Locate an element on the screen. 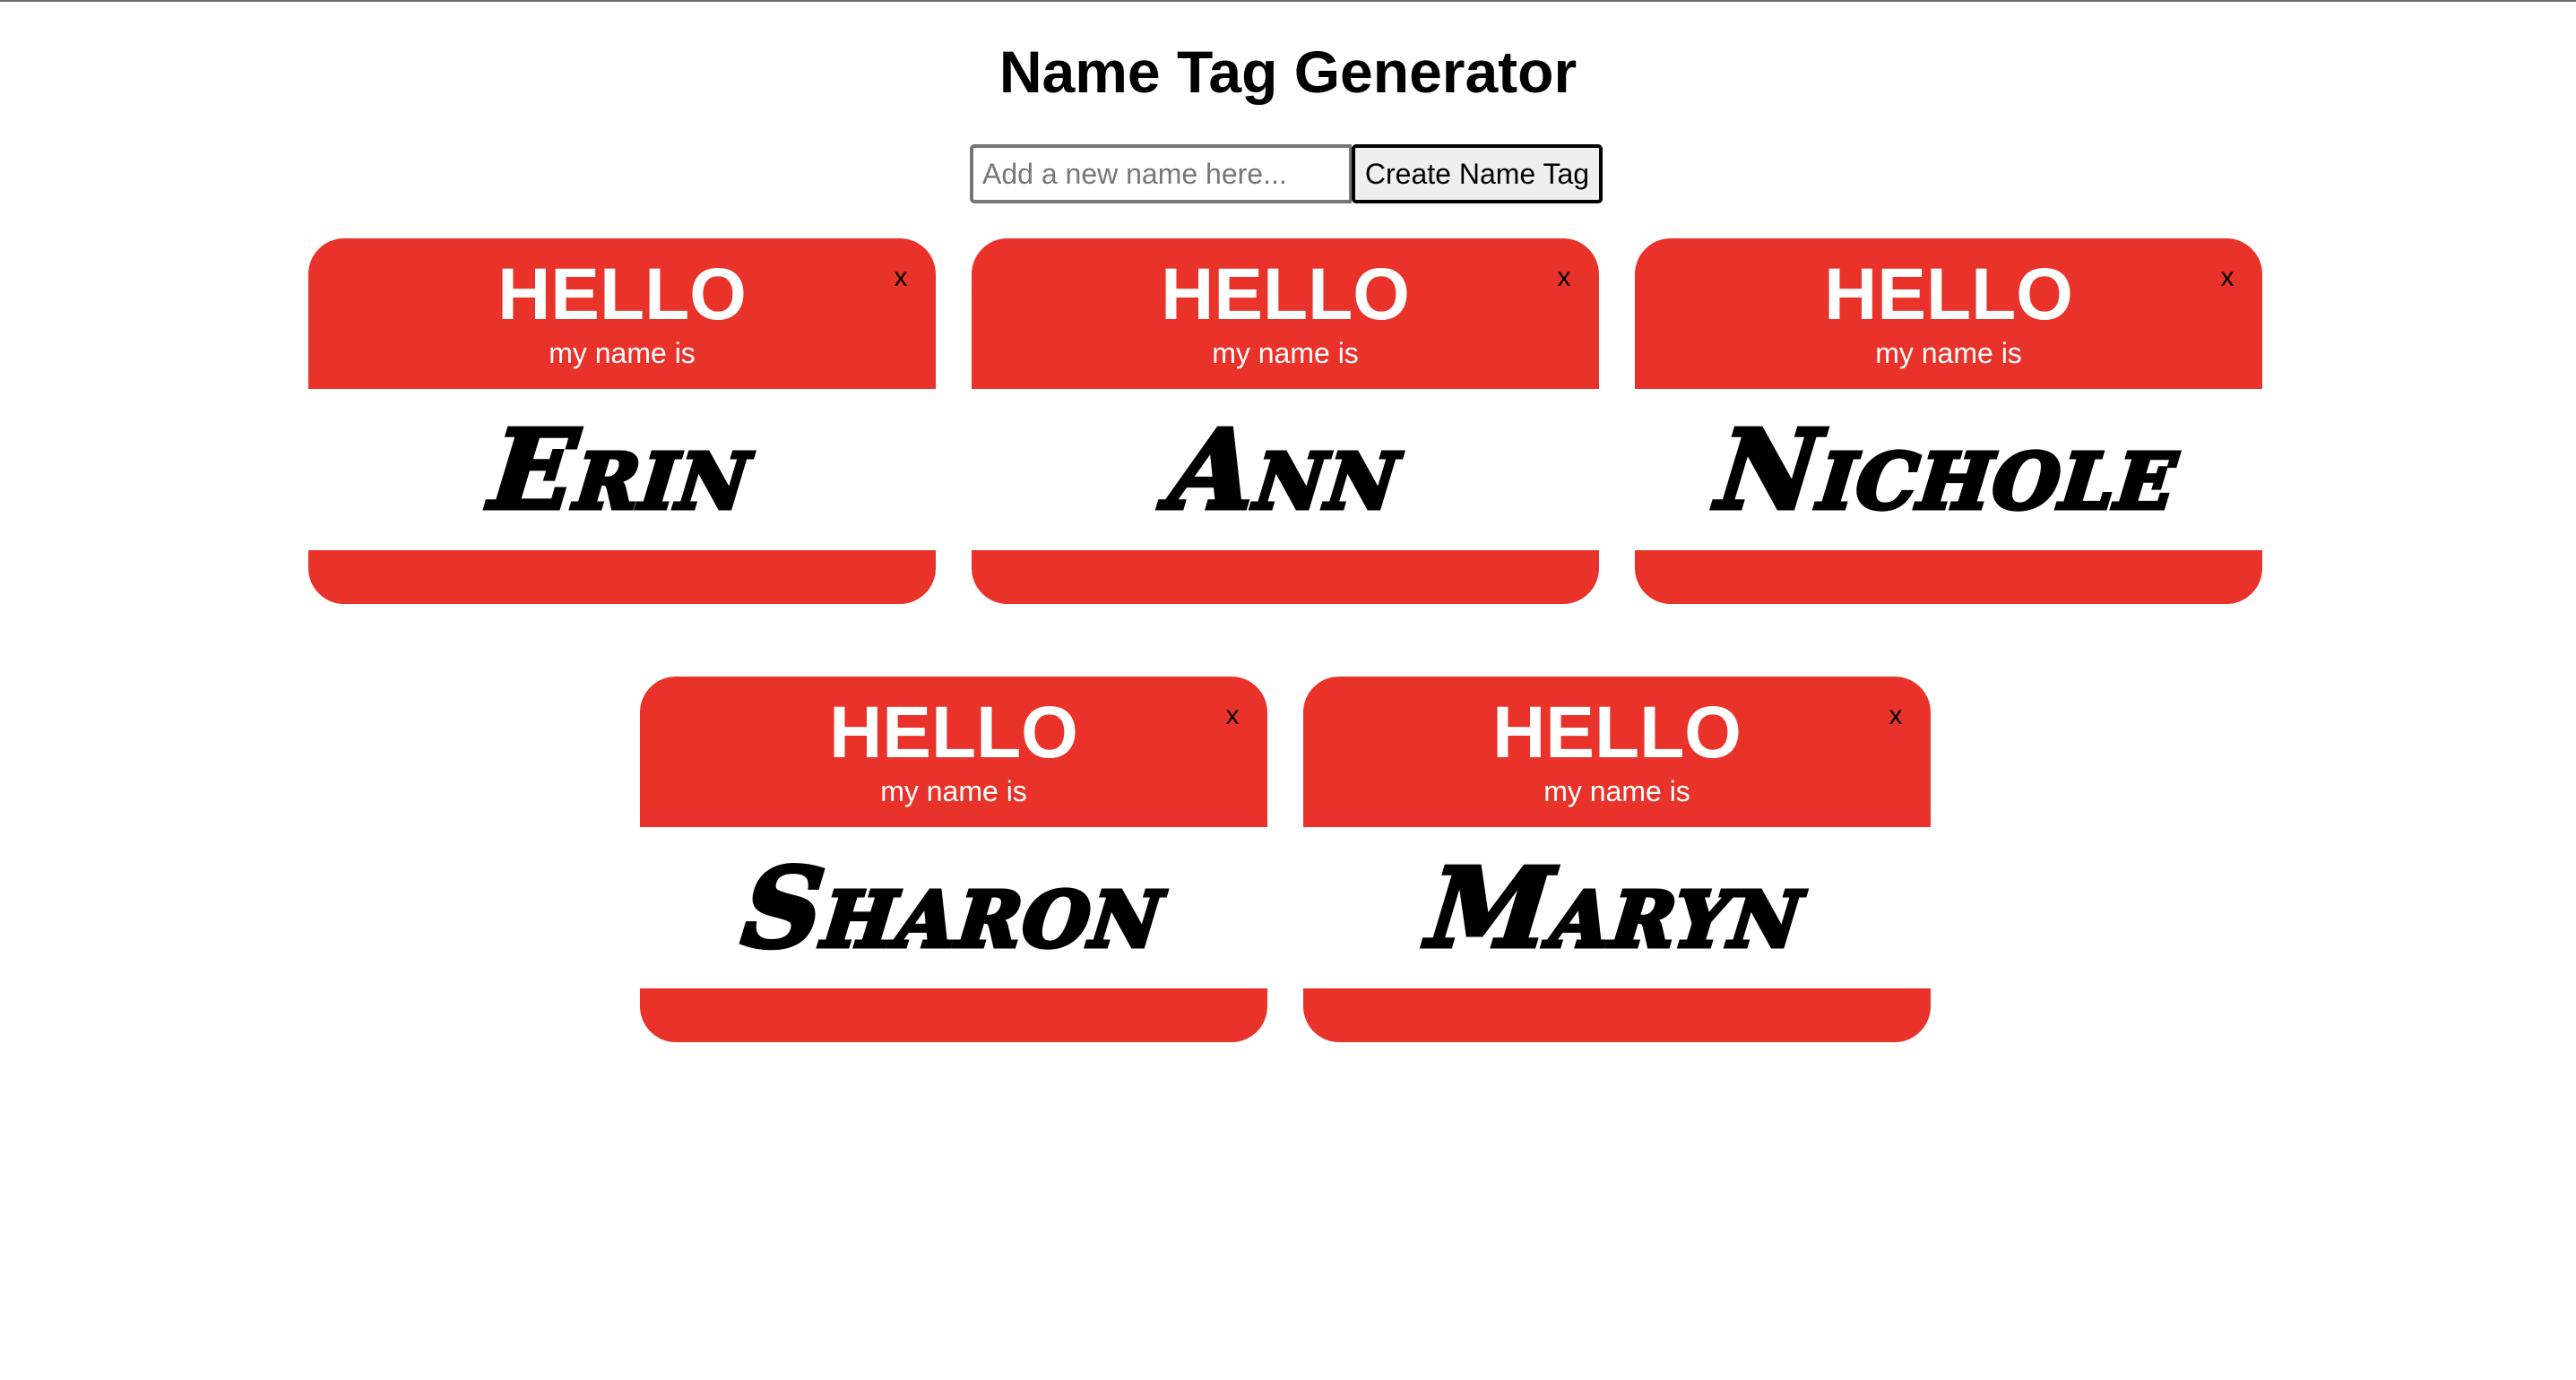 This screenshot has height=1380, width=2576. tag-name: Erin is located at coordinates (621, 470).